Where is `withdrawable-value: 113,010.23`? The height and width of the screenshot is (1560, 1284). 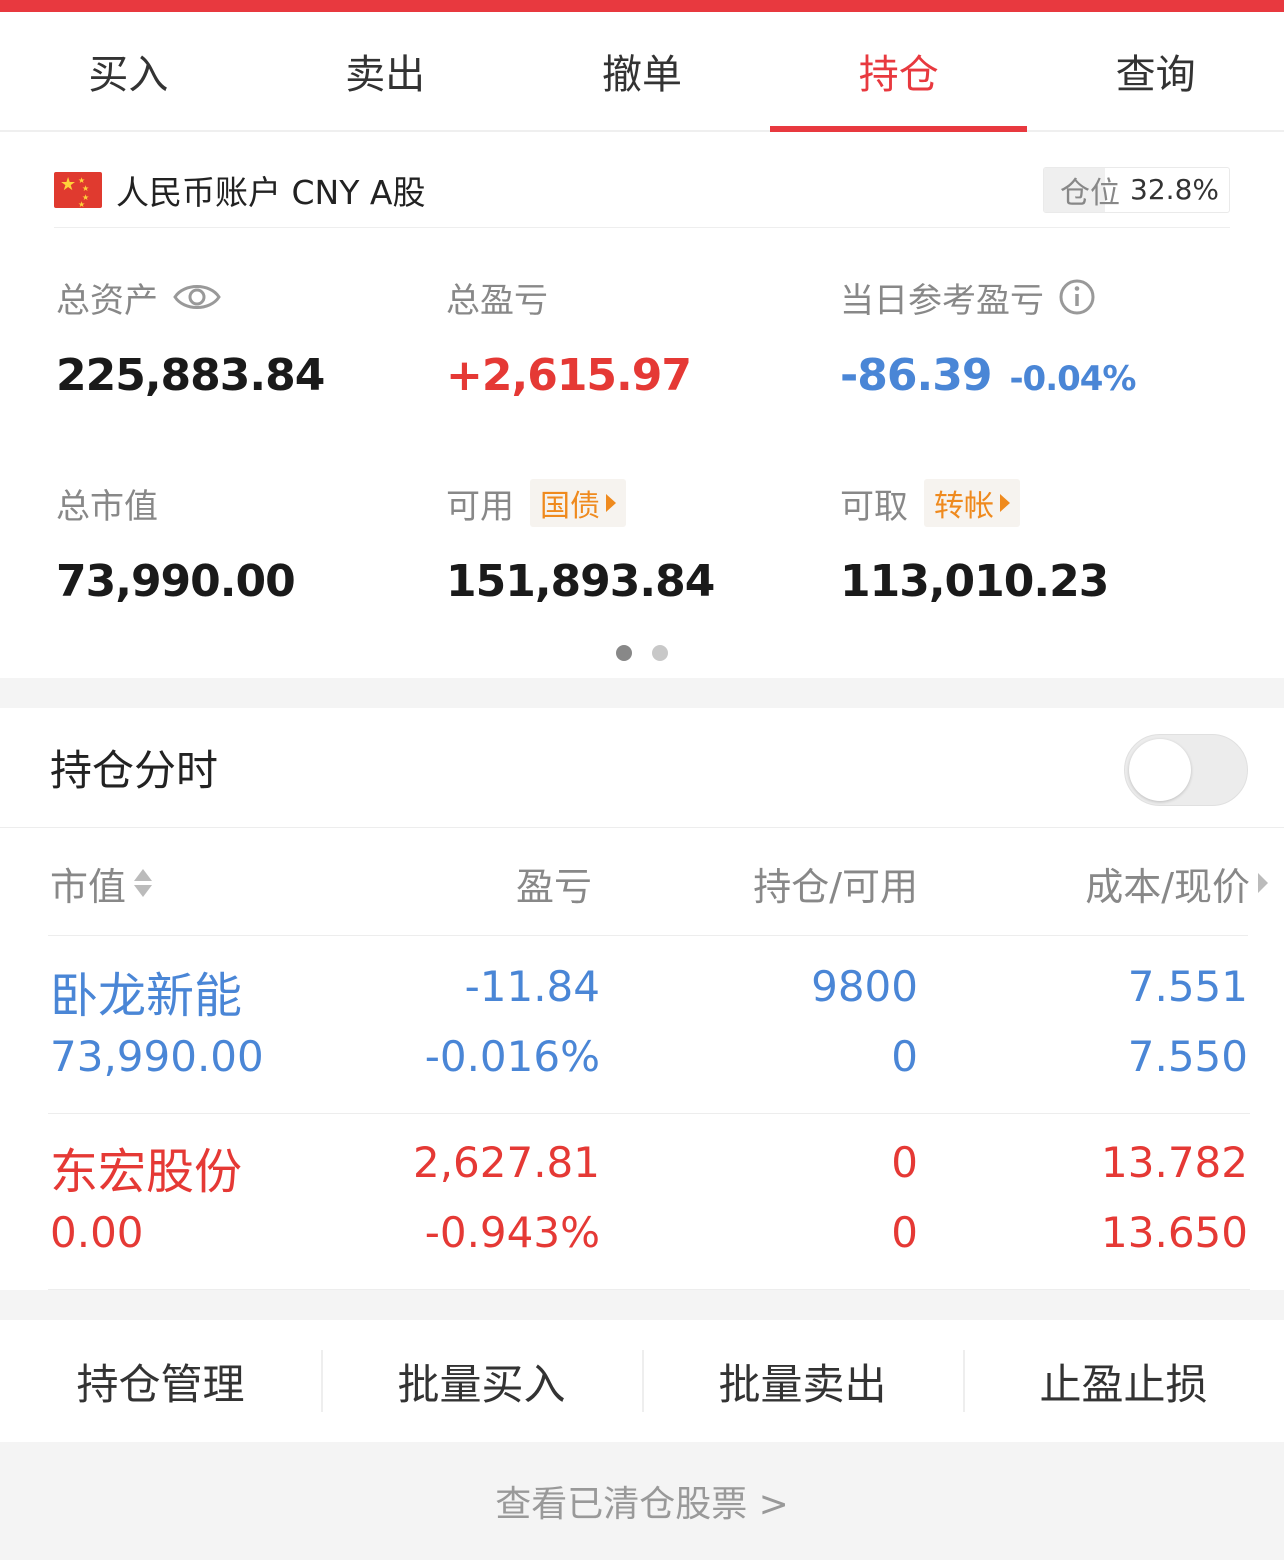 withdrawable-value: 113,010.23 is located at coordinates (974, 581).